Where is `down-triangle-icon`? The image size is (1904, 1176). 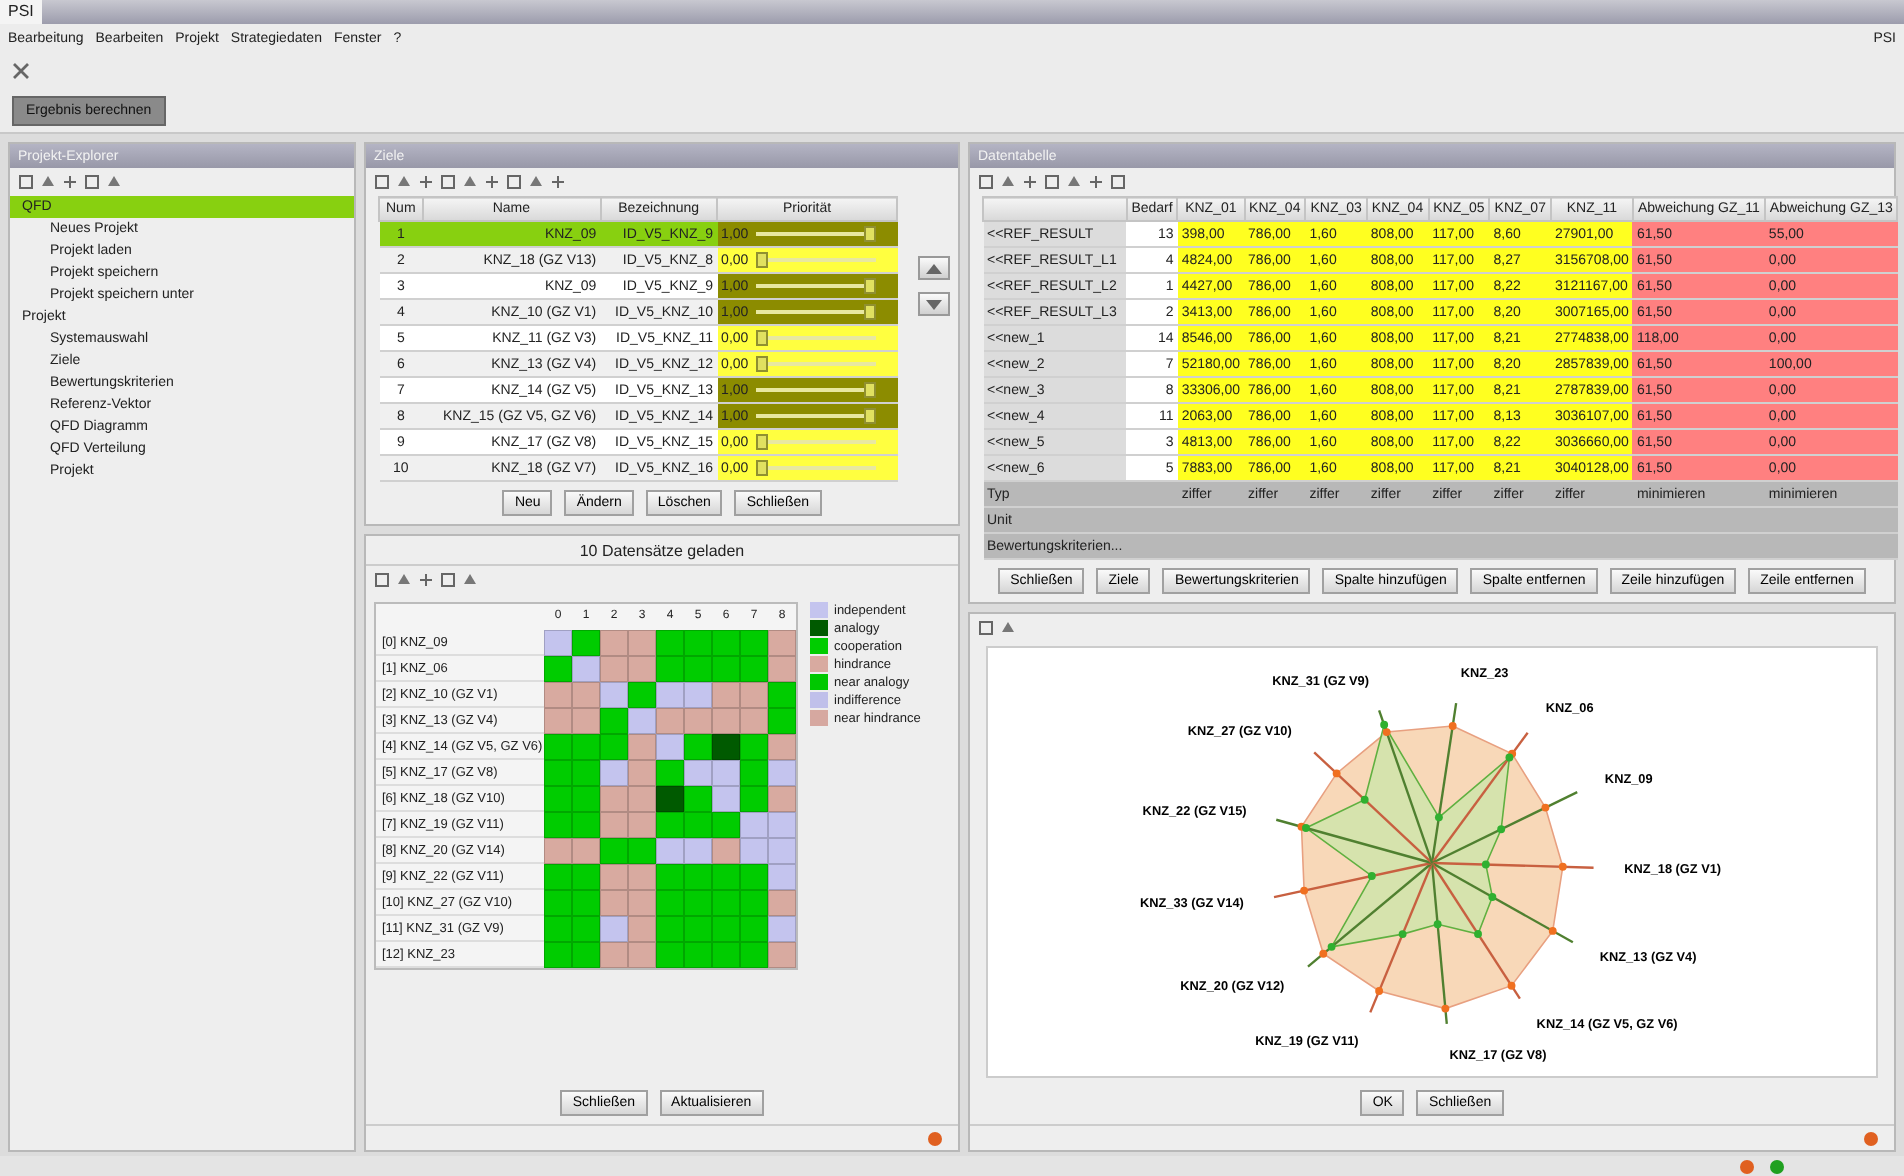 down-triangle-icon is located at coordinates (934, 304).